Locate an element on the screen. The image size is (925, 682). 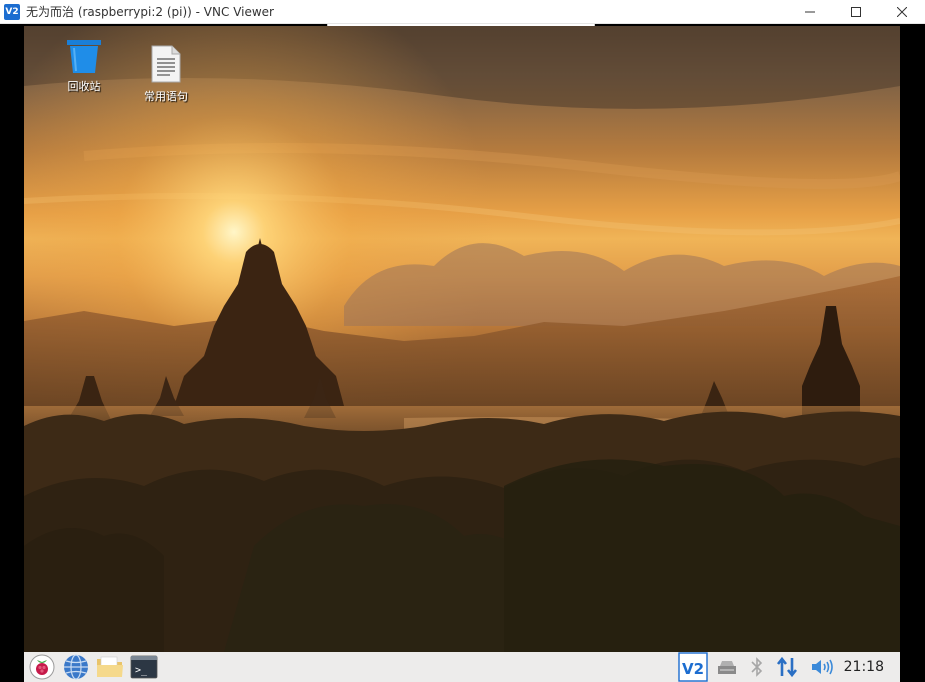
svg-text: V2 is located at coordinates (693, 669).